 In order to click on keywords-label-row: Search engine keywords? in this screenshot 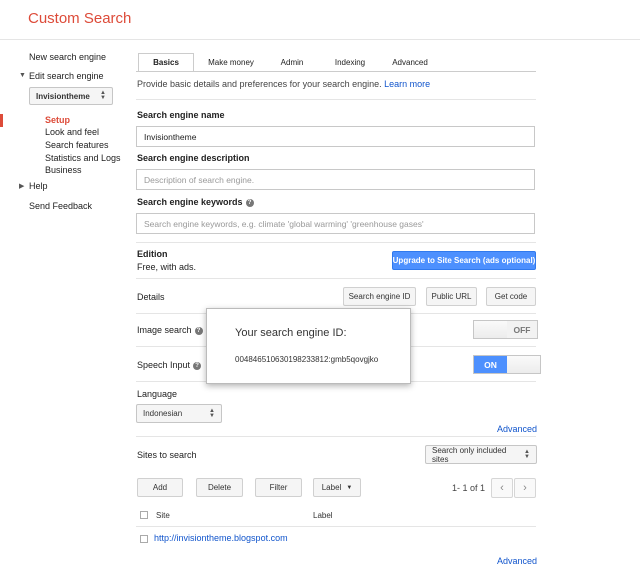, I will do `click(195, 202)`.